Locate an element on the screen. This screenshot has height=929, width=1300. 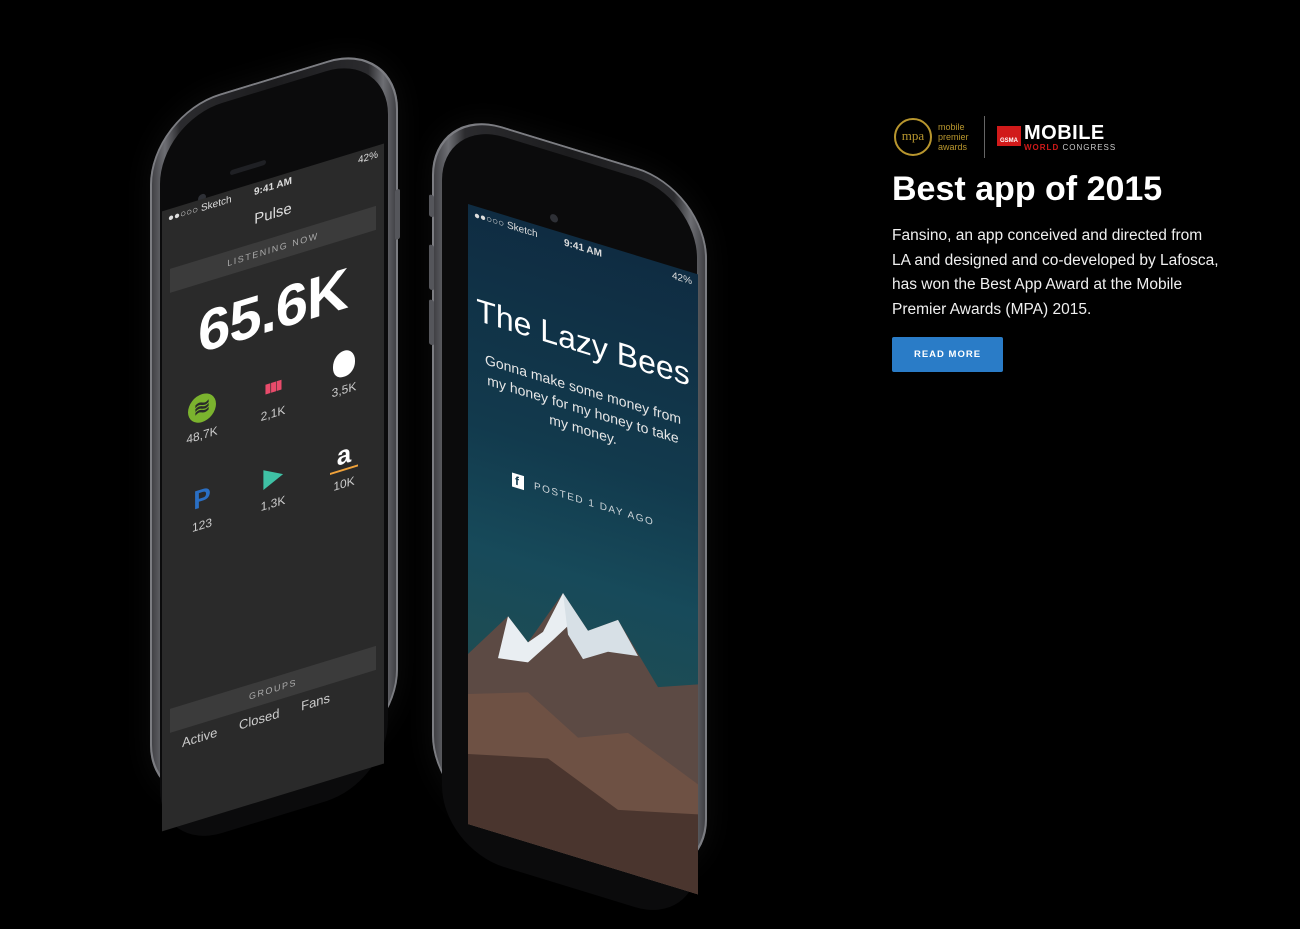
google-play-icon: ▶ is located at coordinates (273, 476).